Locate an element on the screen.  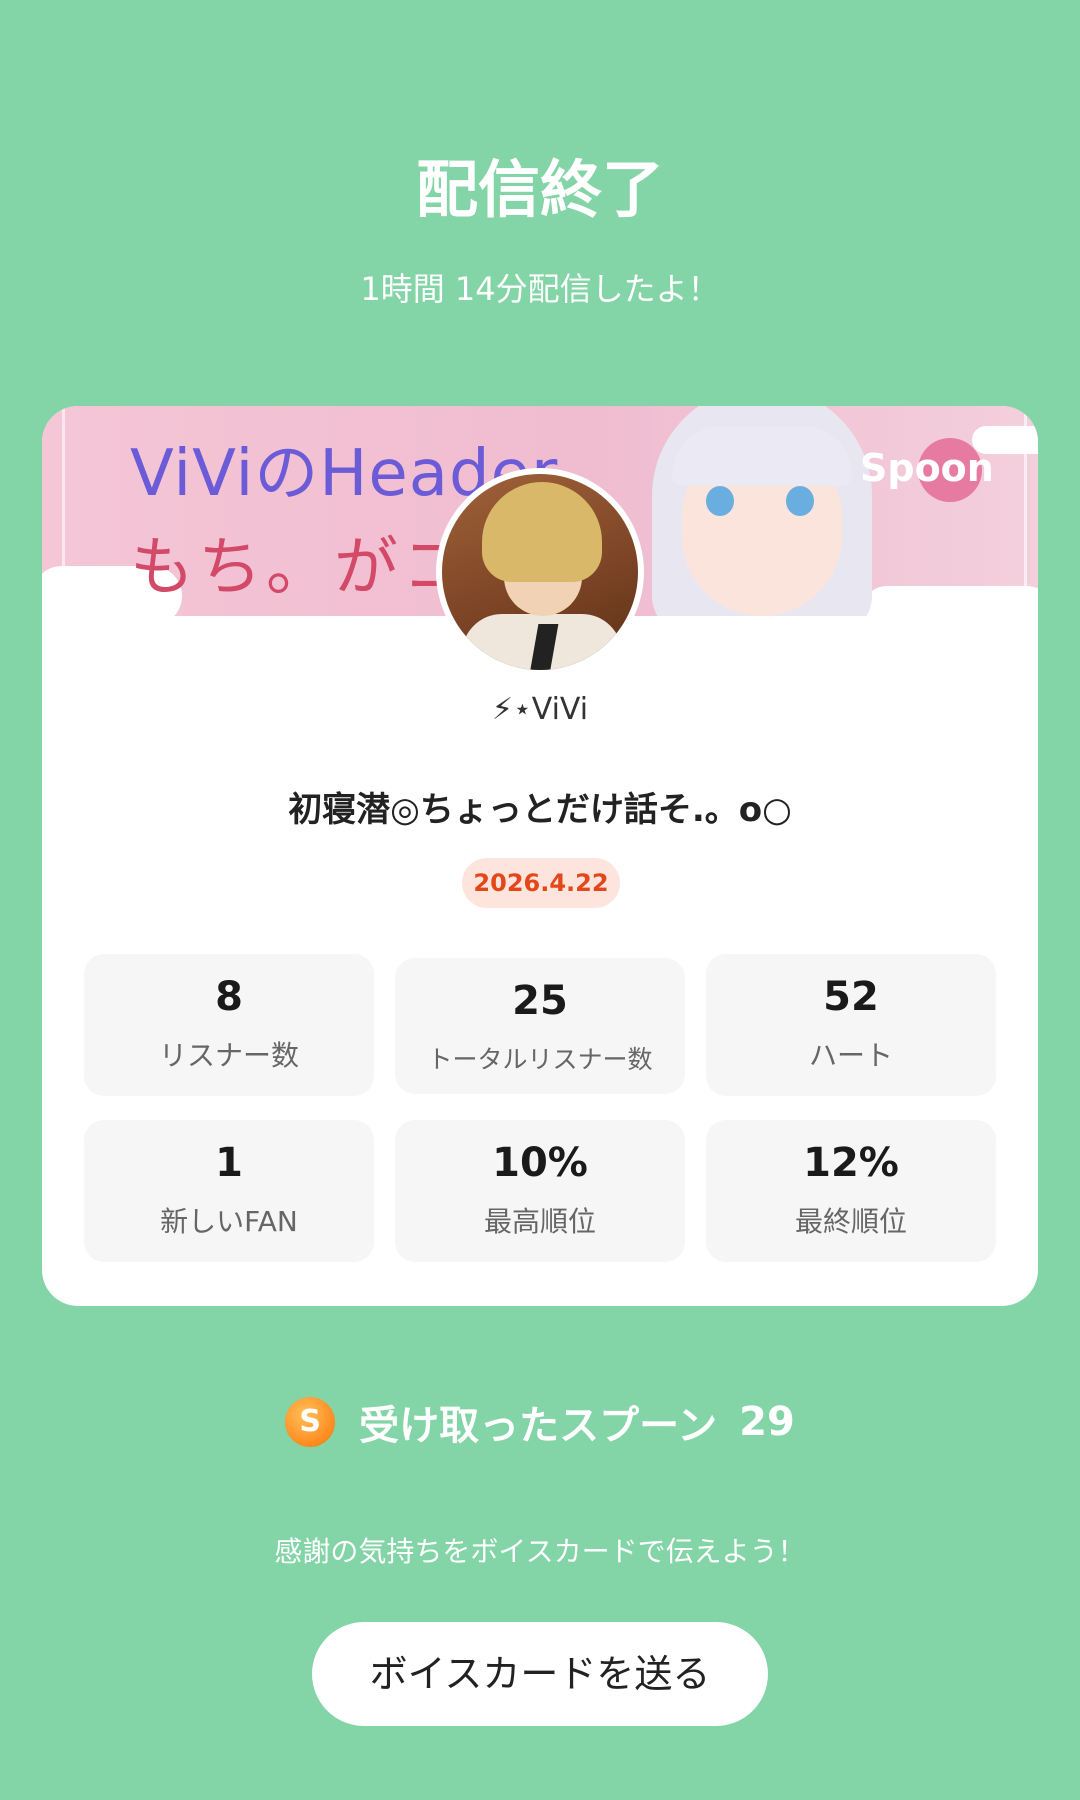
thanks-message: 感謝の気持ちをボイスカードで伝えよう！ is located at coordinates (540, 1551).